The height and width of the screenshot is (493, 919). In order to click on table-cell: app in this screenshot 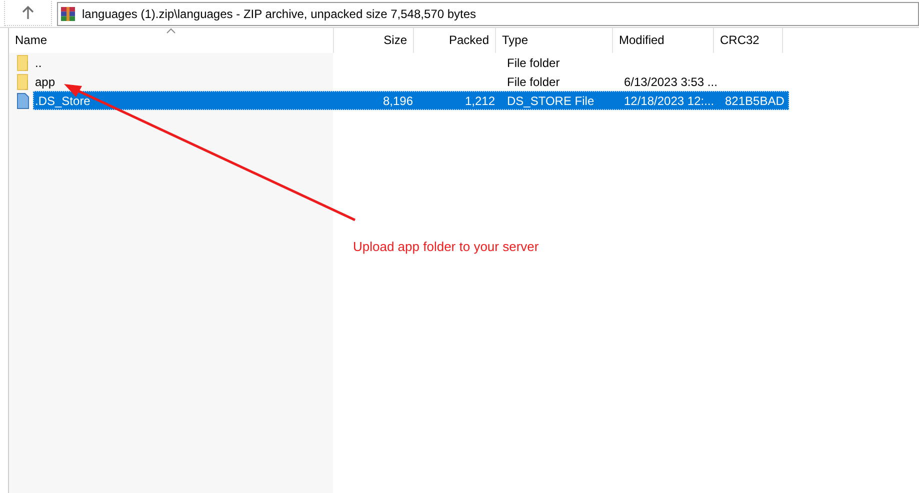, I will do `click(45, 81)`.